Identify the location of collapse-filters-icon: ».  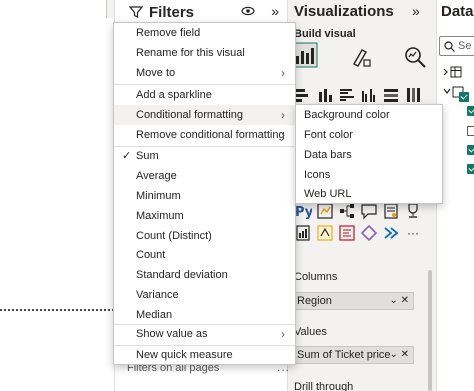
(275, 11).